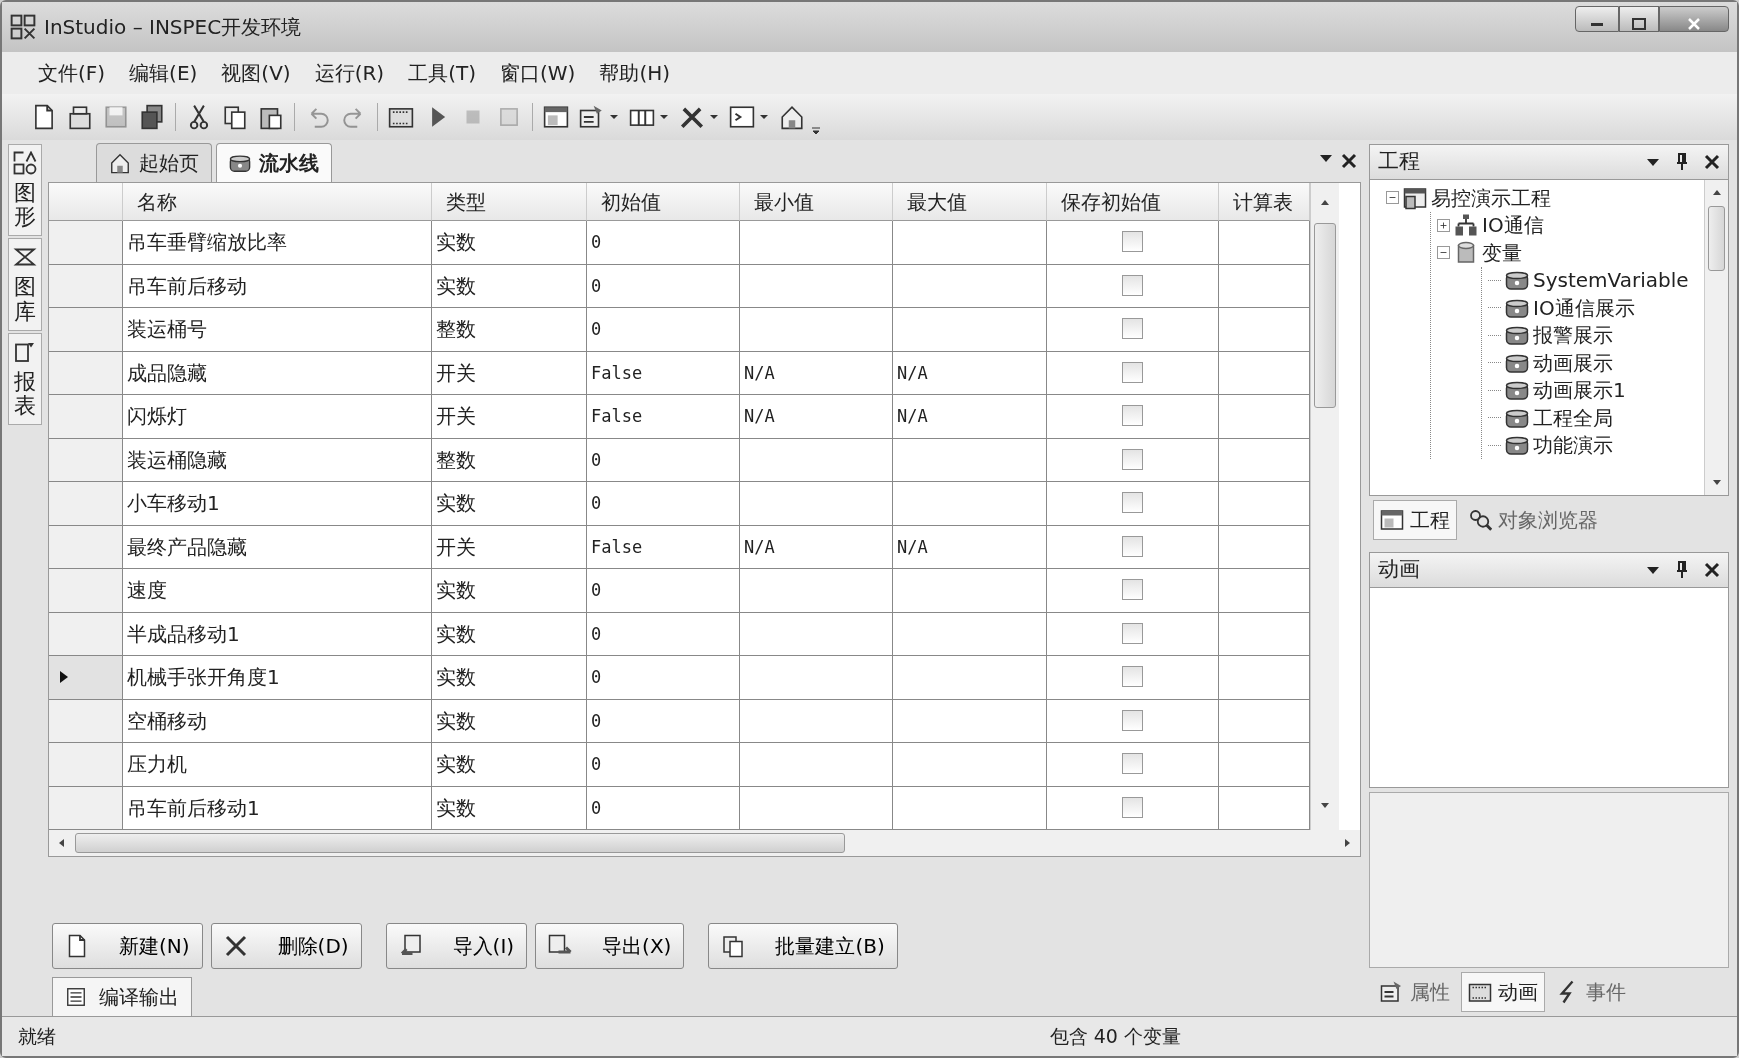  Describe the element at coordinates (1264, 202) in the screenshot. I see `column-header: 计算表` at that location.